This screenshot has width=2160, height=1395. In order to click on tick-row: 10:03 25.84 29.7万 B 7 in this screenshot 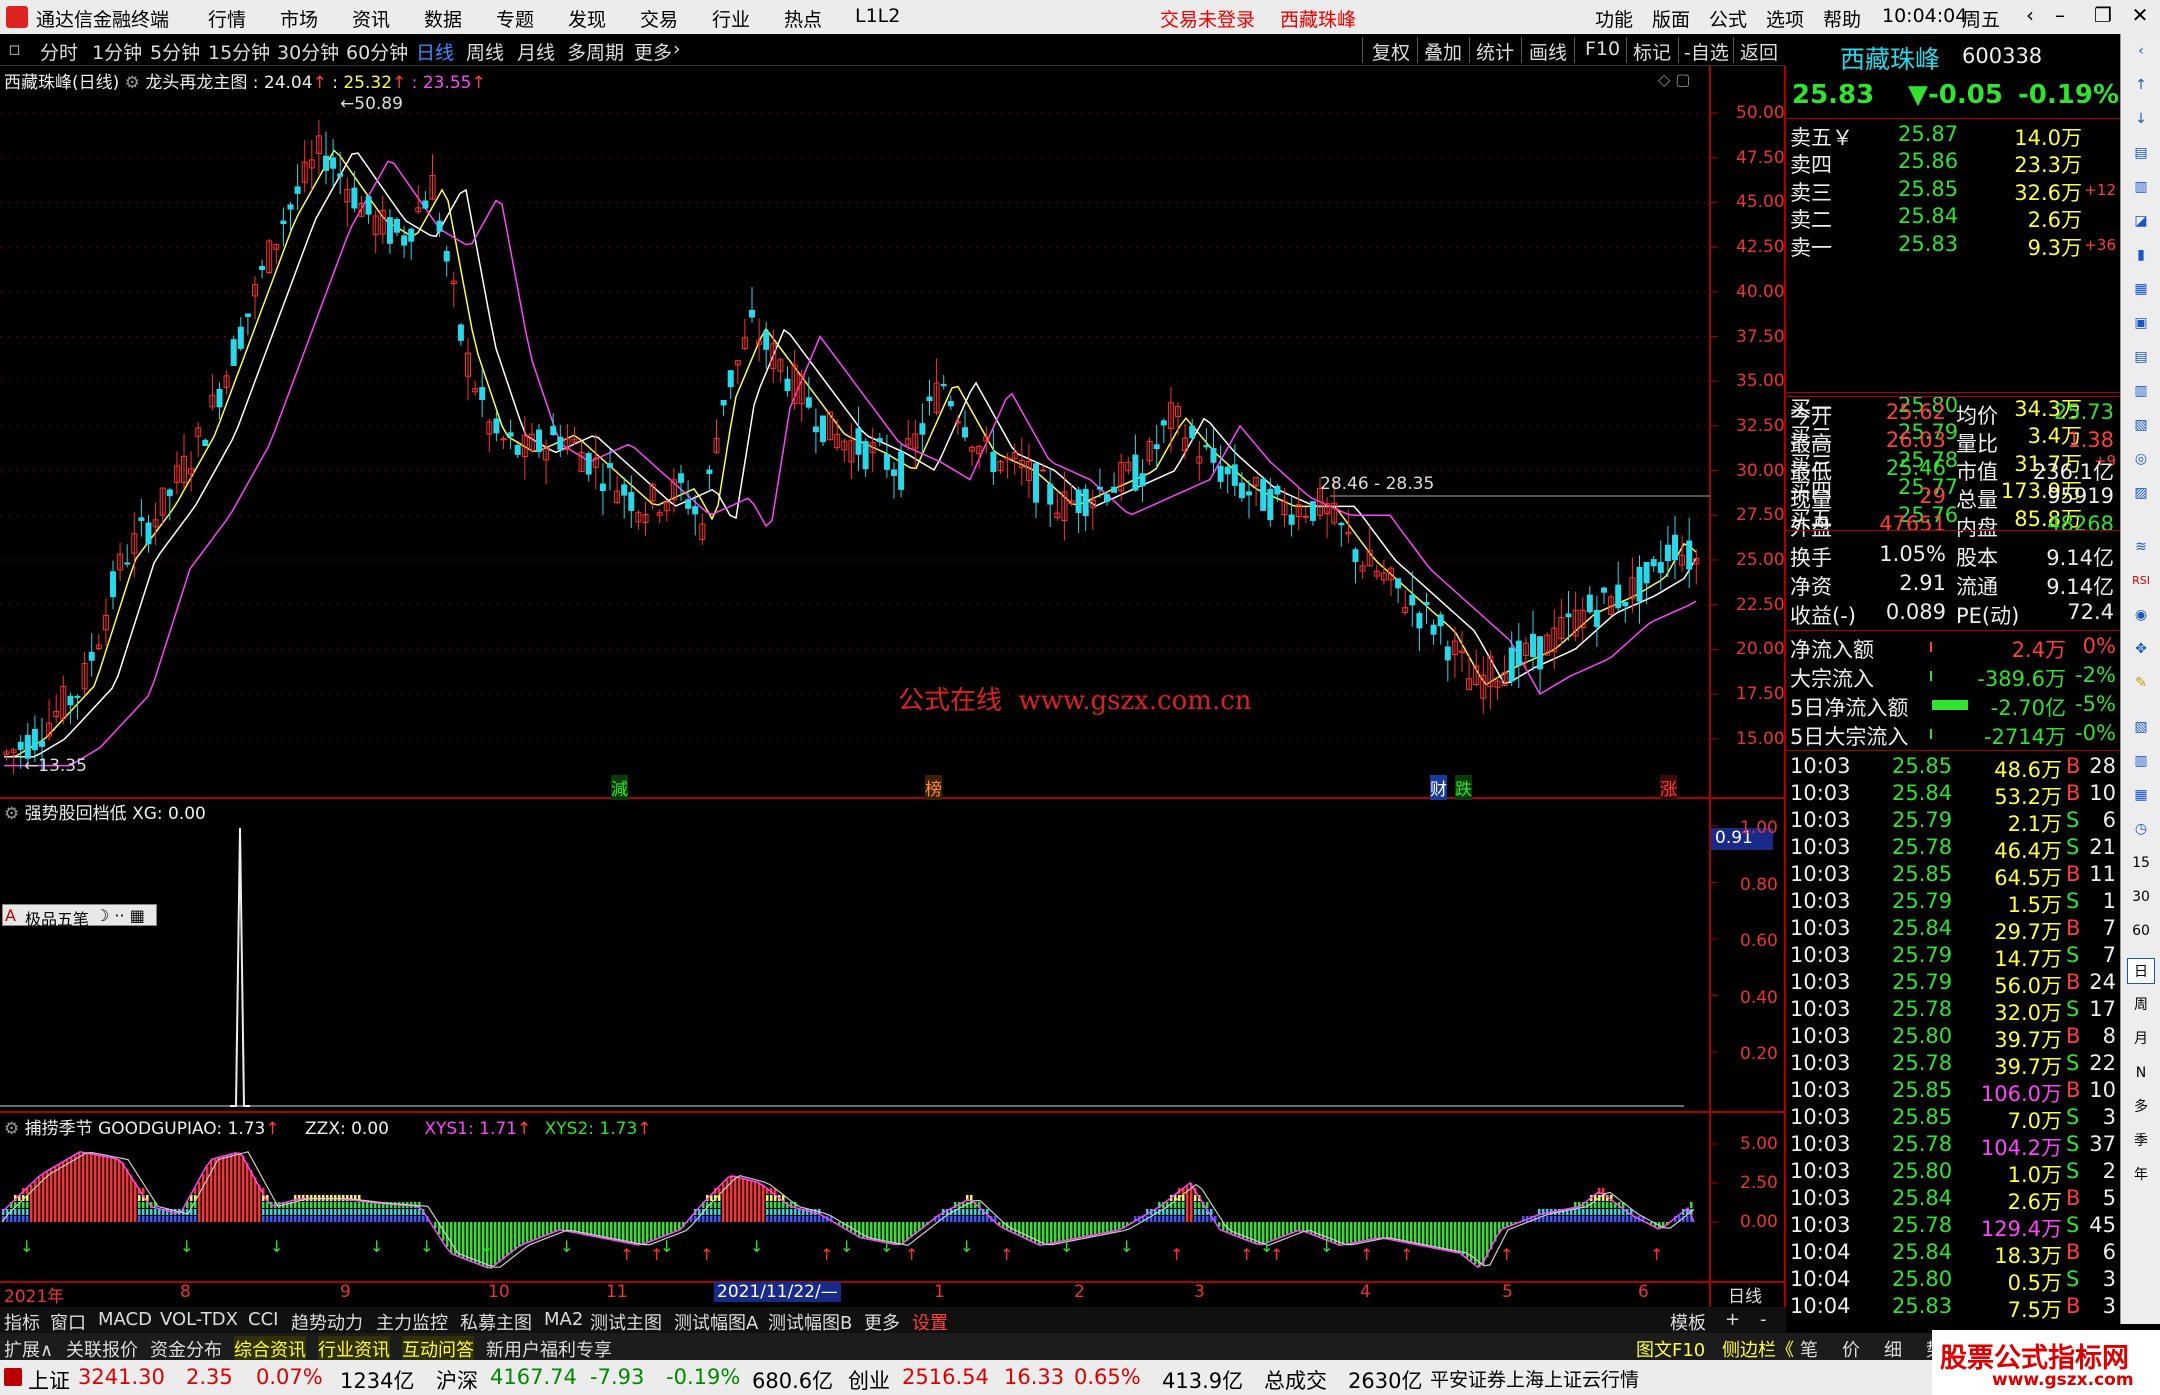, I will do `click(1953, 930)`.